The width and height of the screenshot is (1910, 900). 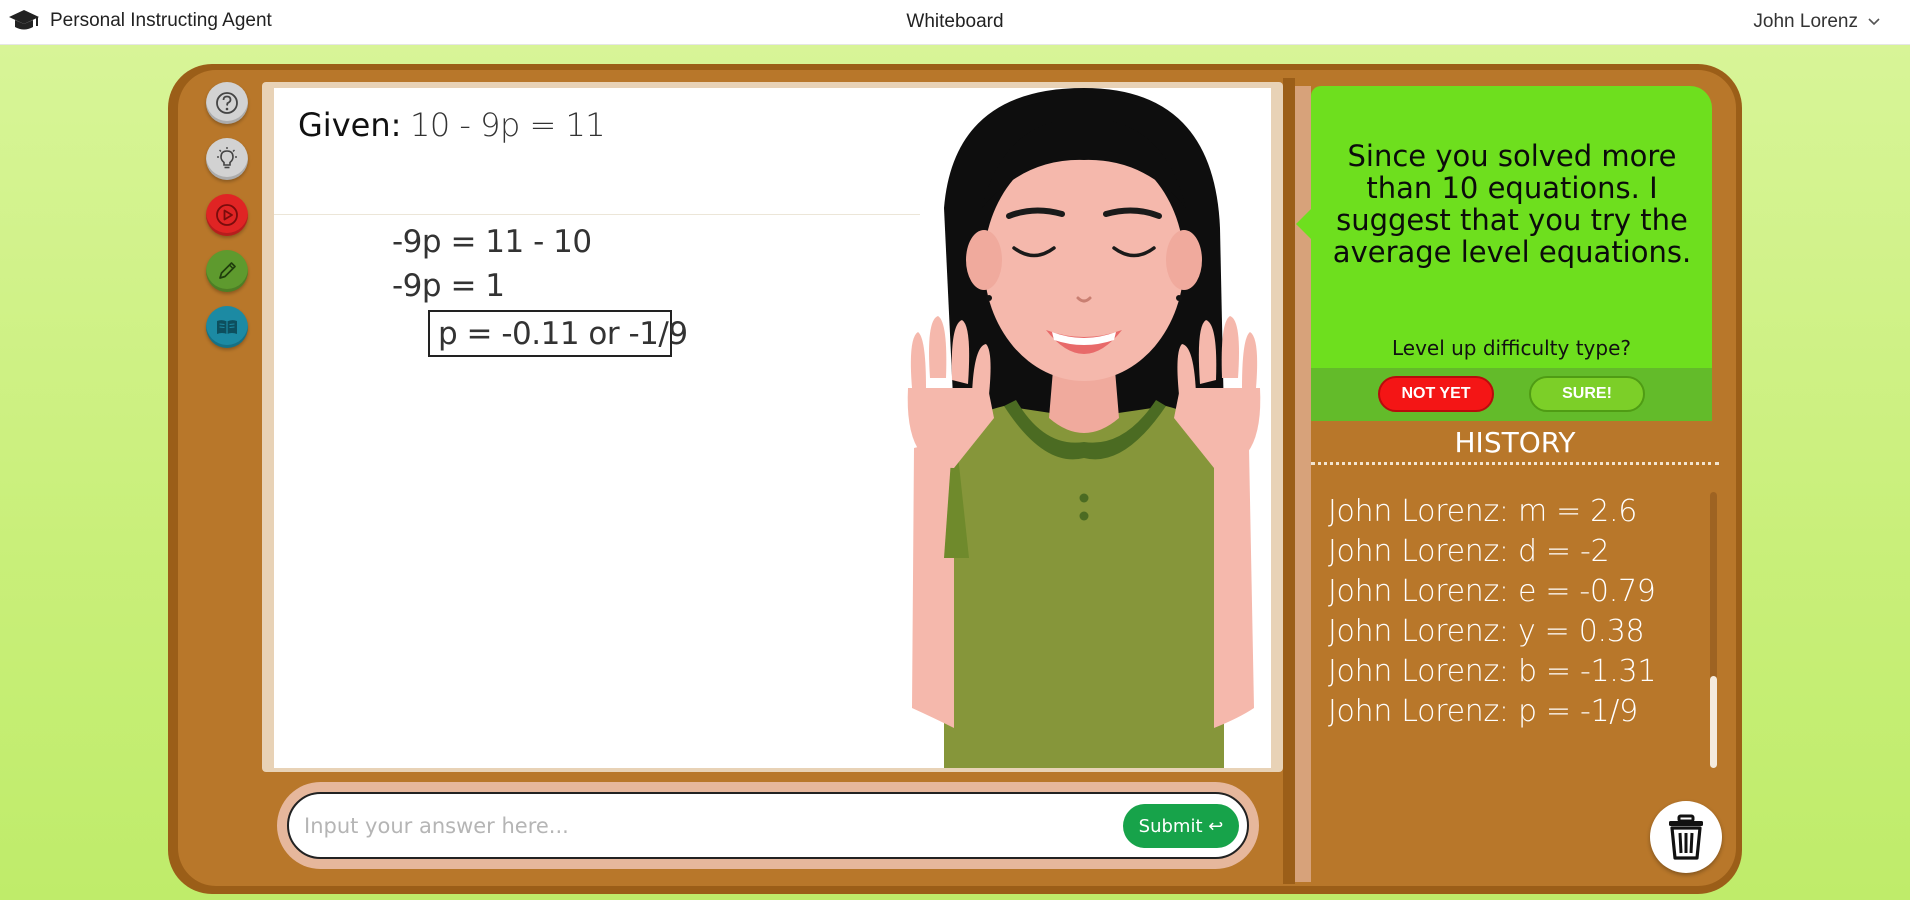 What do you see at coordinates (1084, 428) in the screenshot?
I see `teacher-avatar` at bounding box center [1084, 428].